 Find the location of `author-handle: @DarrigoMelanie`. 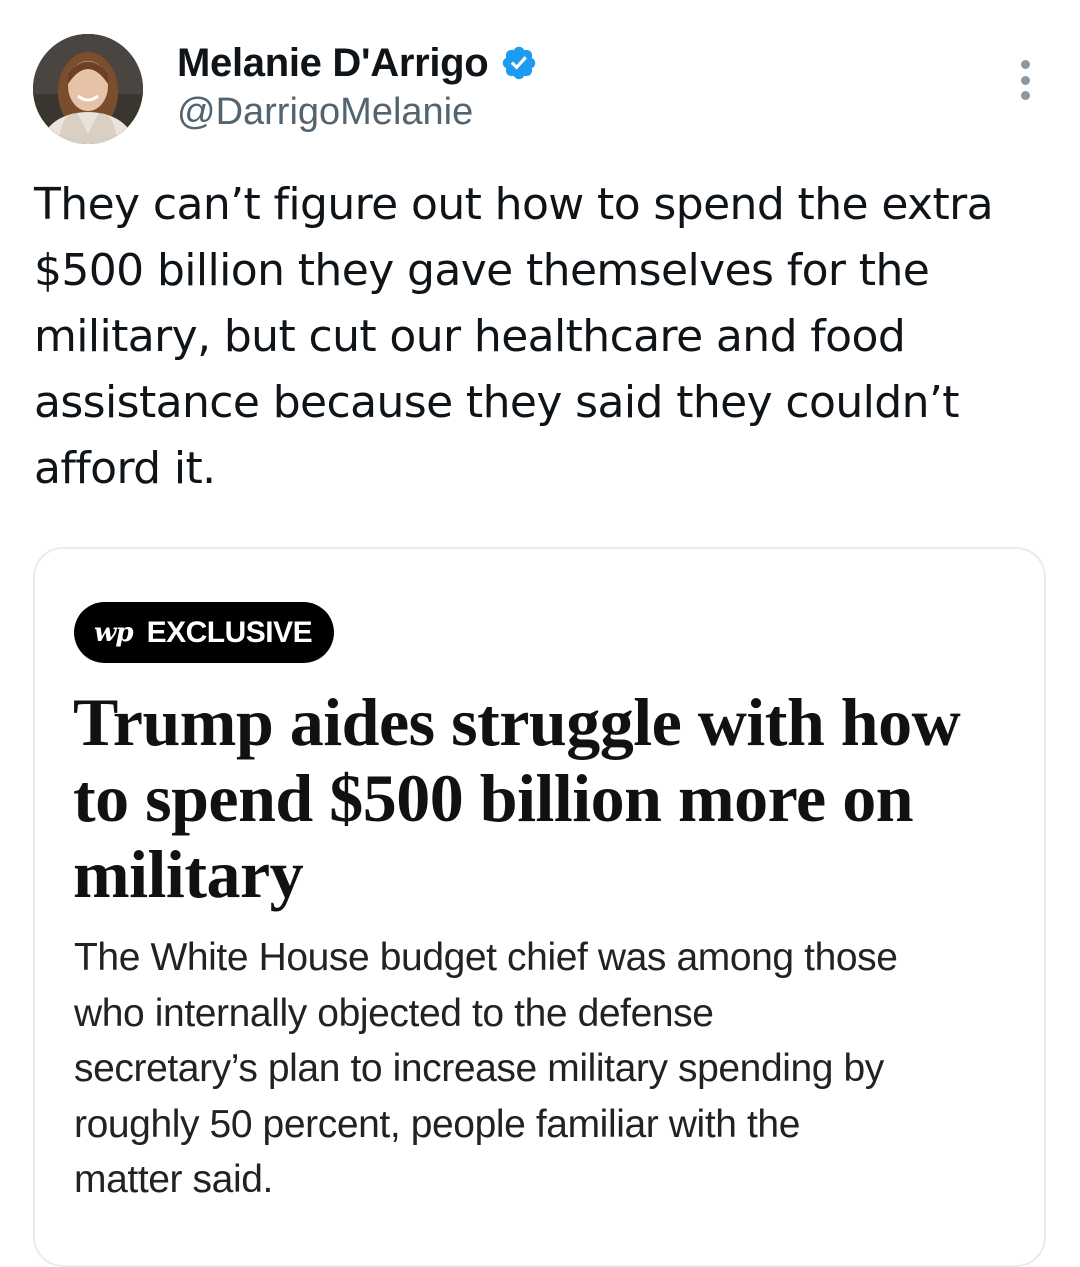

author-handle: @DarrigoMelanie is located at coordinates (325, 112).